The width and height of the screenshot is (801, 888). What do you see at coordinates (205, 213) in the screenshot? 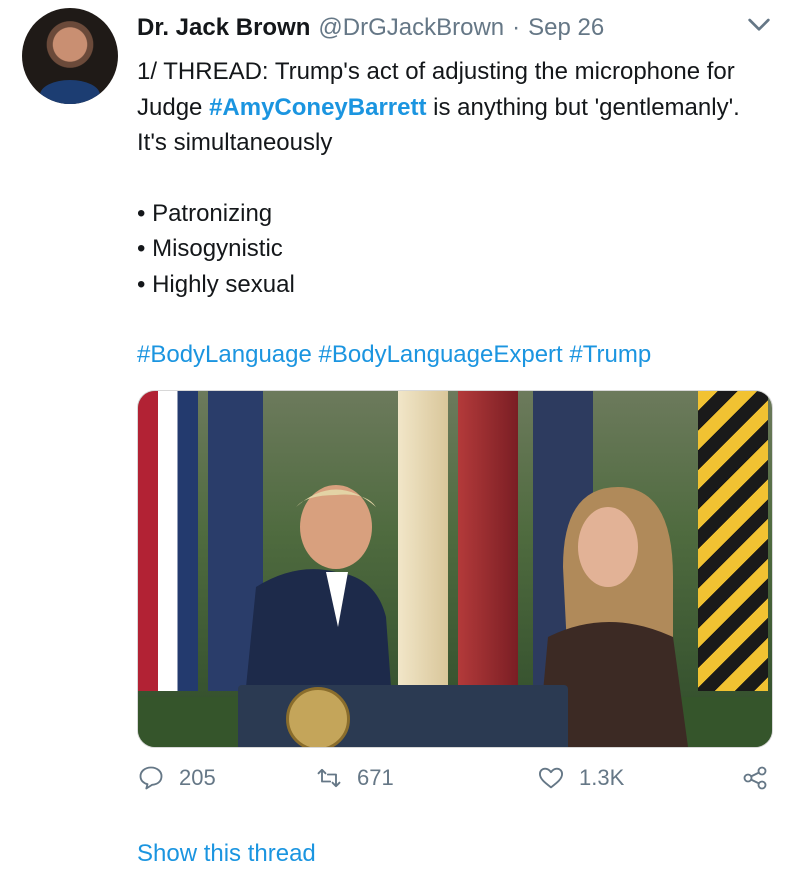
I see `bullet-item: • Patronizing` at bounding box center [205, 213].